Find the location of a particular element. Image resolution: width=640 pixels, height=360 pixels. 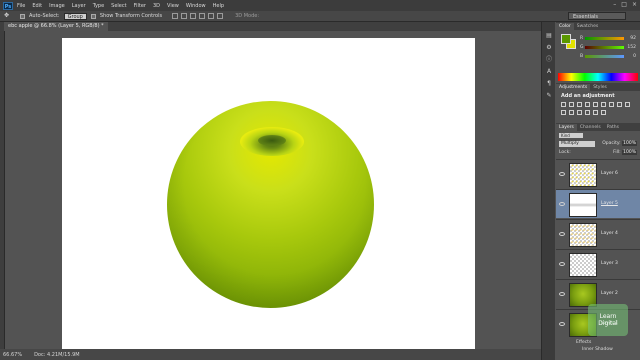

layer-row-5: Layer 5 is located at coordinates (598, 203).